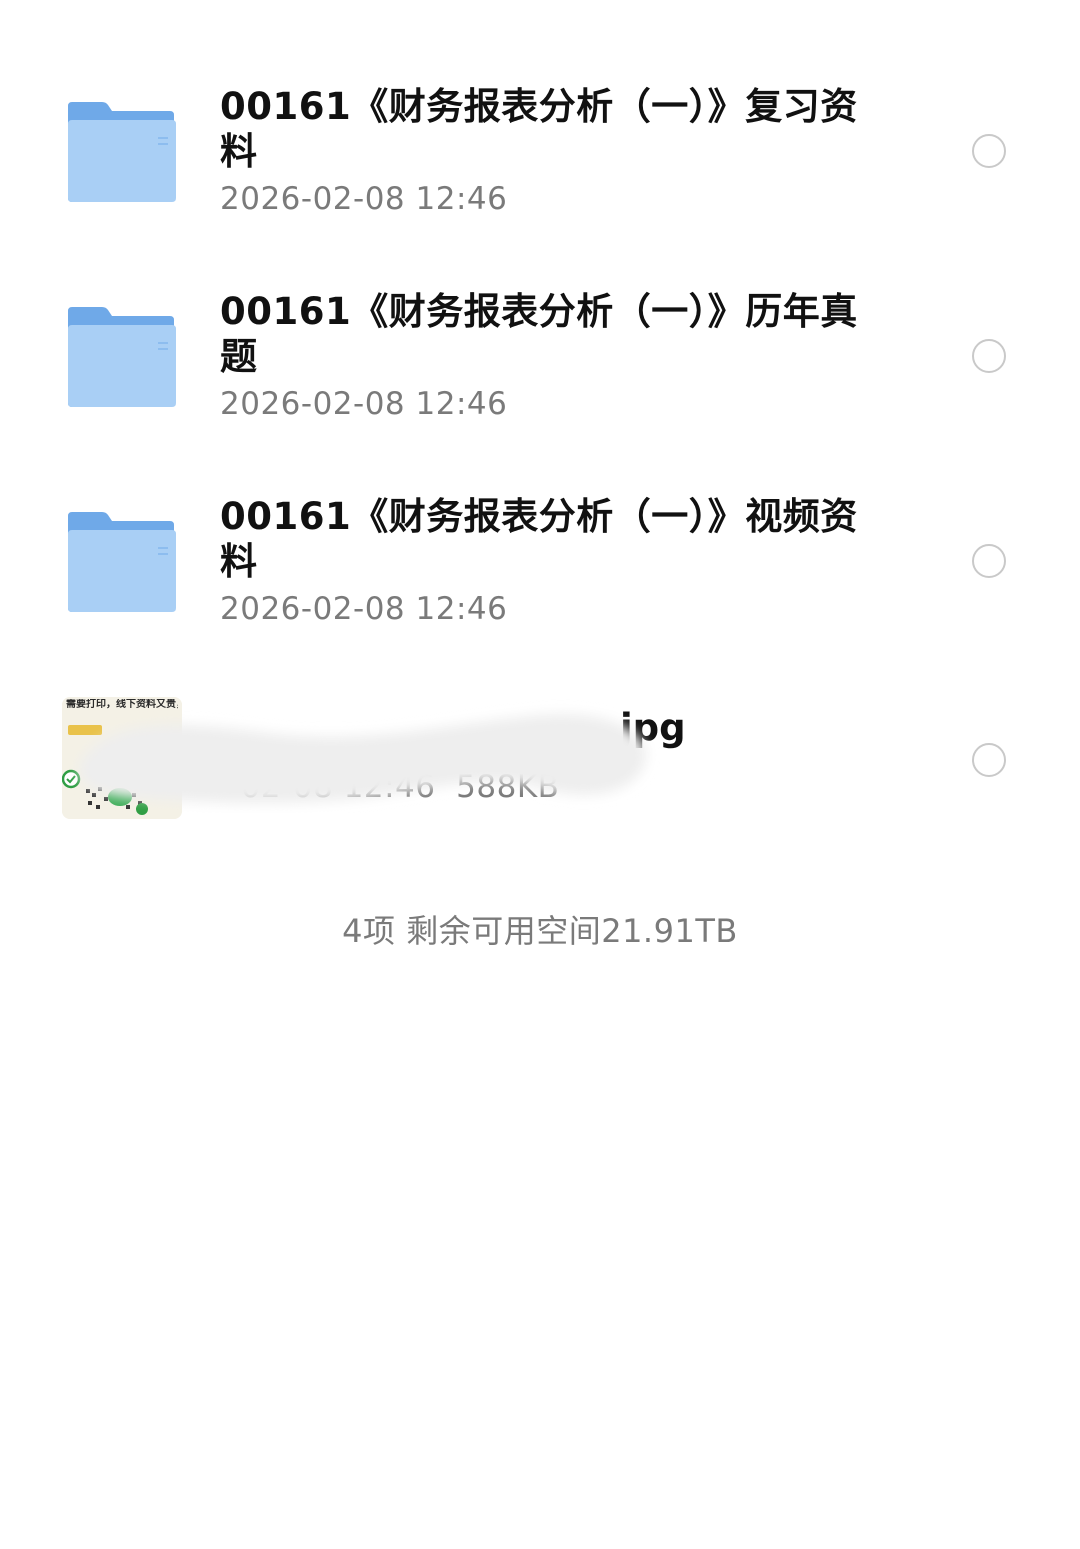  I want to click on storage-summary: 4项 剩余可用空间21.91TB, so click(540, 931).